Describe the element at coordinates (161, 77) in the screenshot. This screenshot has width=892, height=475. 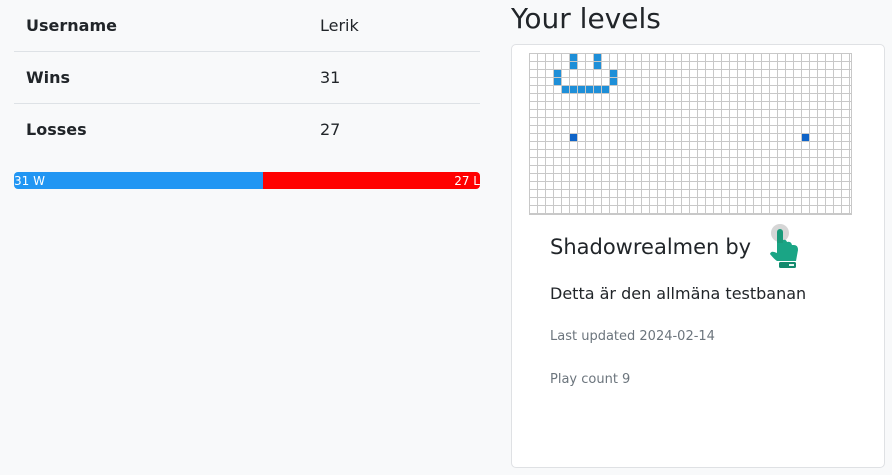
I see `stats-label: Wins` at that location.